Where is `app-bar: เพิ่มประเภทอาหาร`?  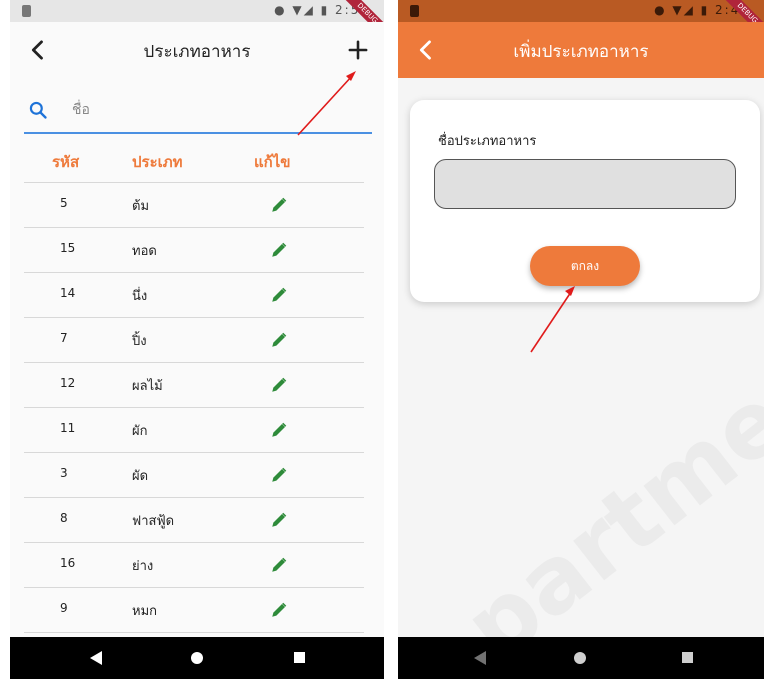 app-bar: เพิ่มประเภทอาหาร is located at coordinates (581, 50).